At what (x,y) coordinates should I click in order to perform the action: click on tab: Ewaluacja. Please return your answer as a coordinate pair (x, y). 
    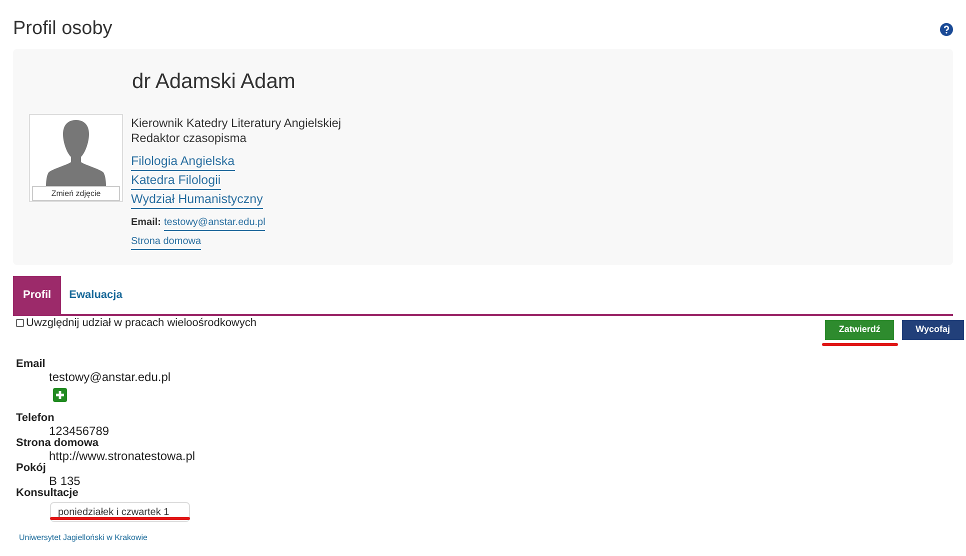
    Looking at the image, I should click on (95, 295).